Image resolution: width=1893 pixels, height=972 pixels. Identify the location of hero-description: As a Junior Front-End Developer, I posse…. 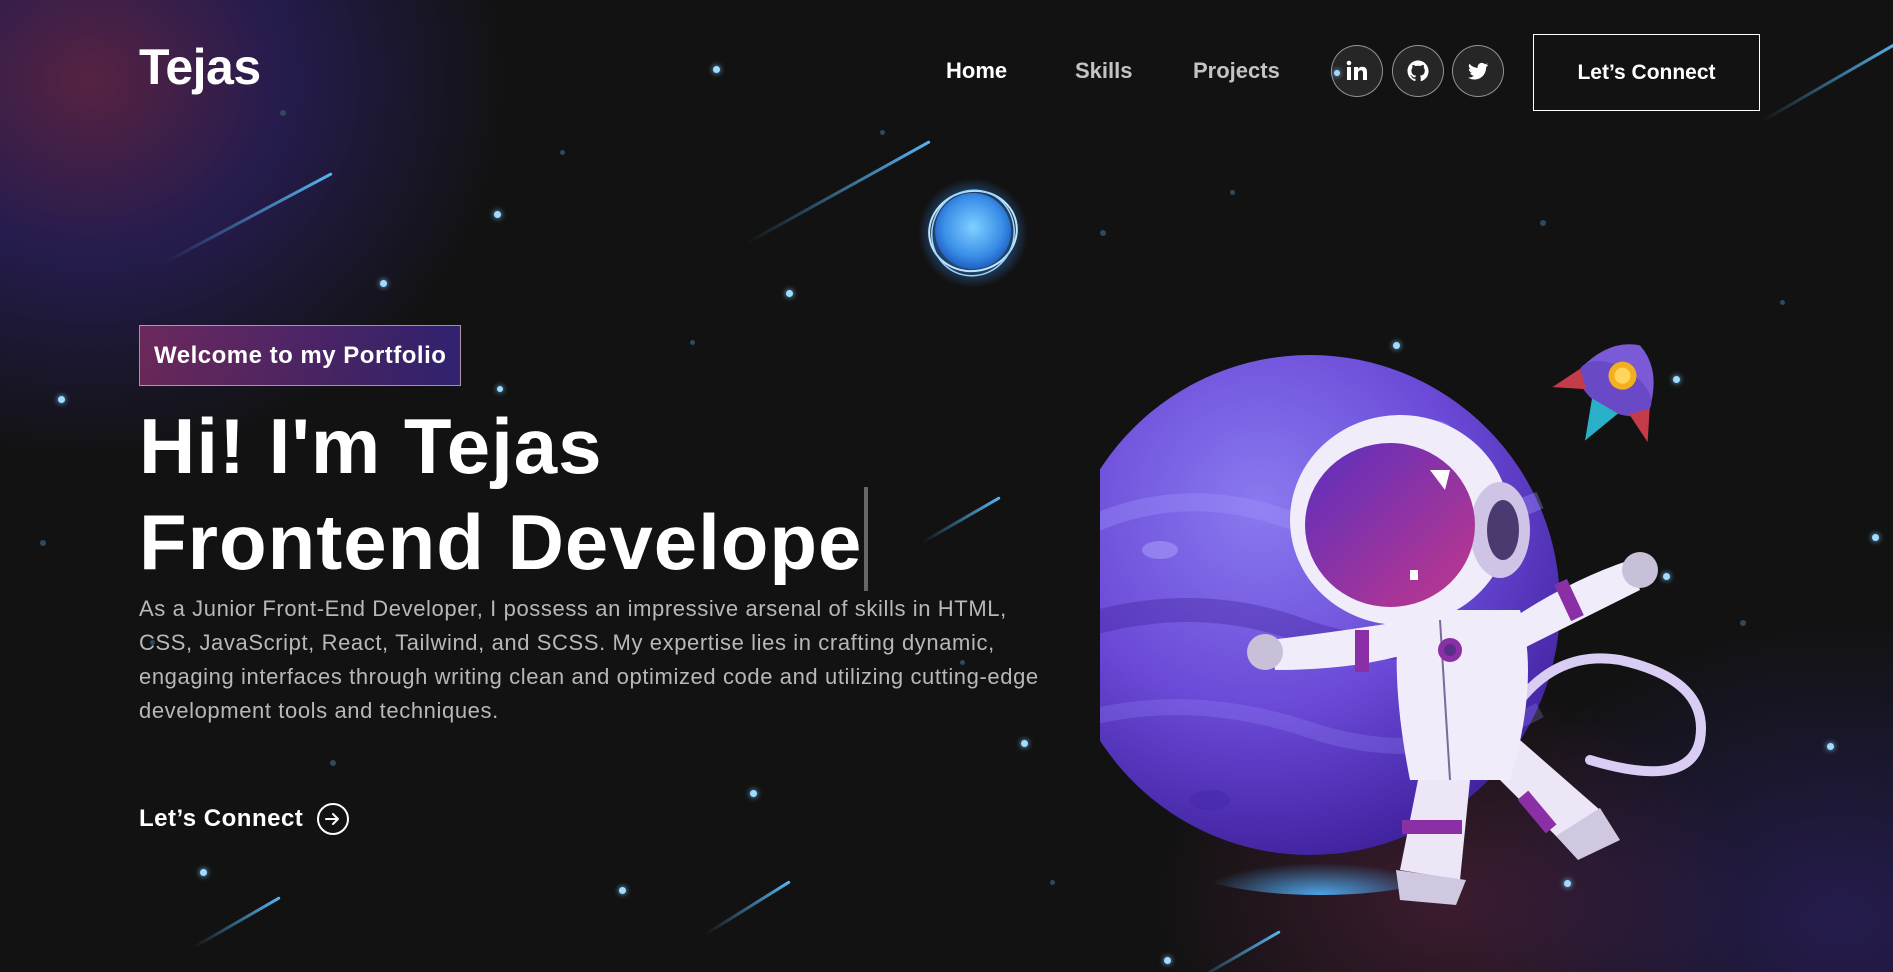
(589, 659).